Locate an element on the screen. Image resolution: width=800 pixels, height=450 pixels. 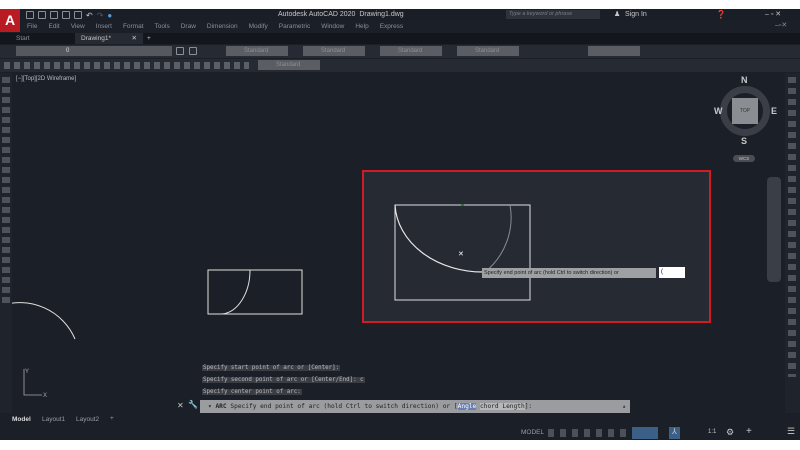
app-title: Autodesk AutoCAD 2020 is located at coordinates (317, 14).